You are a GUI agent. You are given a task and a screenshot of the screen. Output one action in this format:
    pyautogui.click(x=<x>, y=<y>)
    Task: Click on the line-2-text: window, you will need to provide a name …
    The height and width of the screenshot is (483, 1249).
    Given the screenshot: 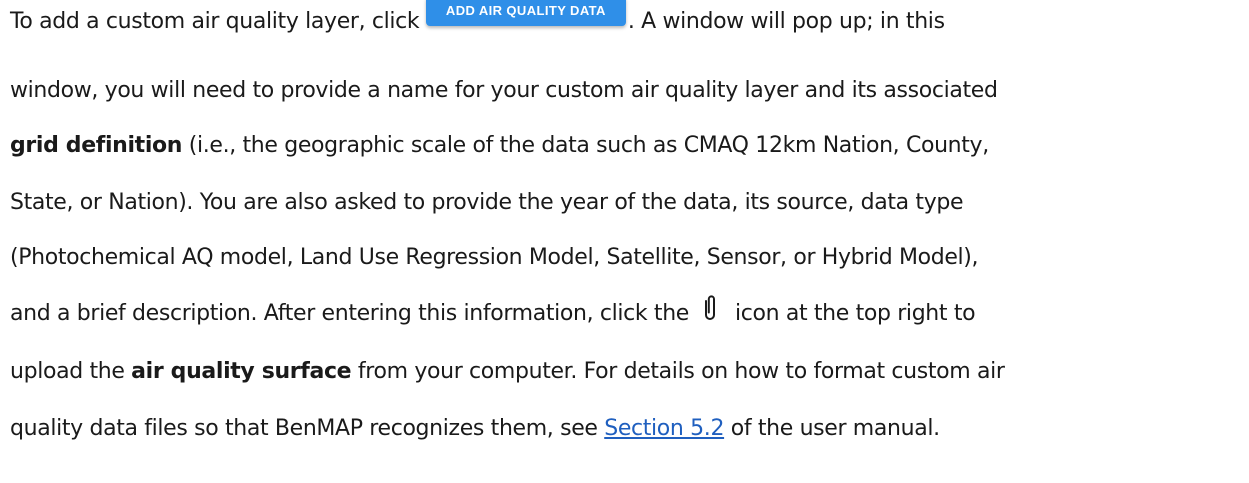 What is the action you would take?
    pyautogui.click(x=504, y=90)
    